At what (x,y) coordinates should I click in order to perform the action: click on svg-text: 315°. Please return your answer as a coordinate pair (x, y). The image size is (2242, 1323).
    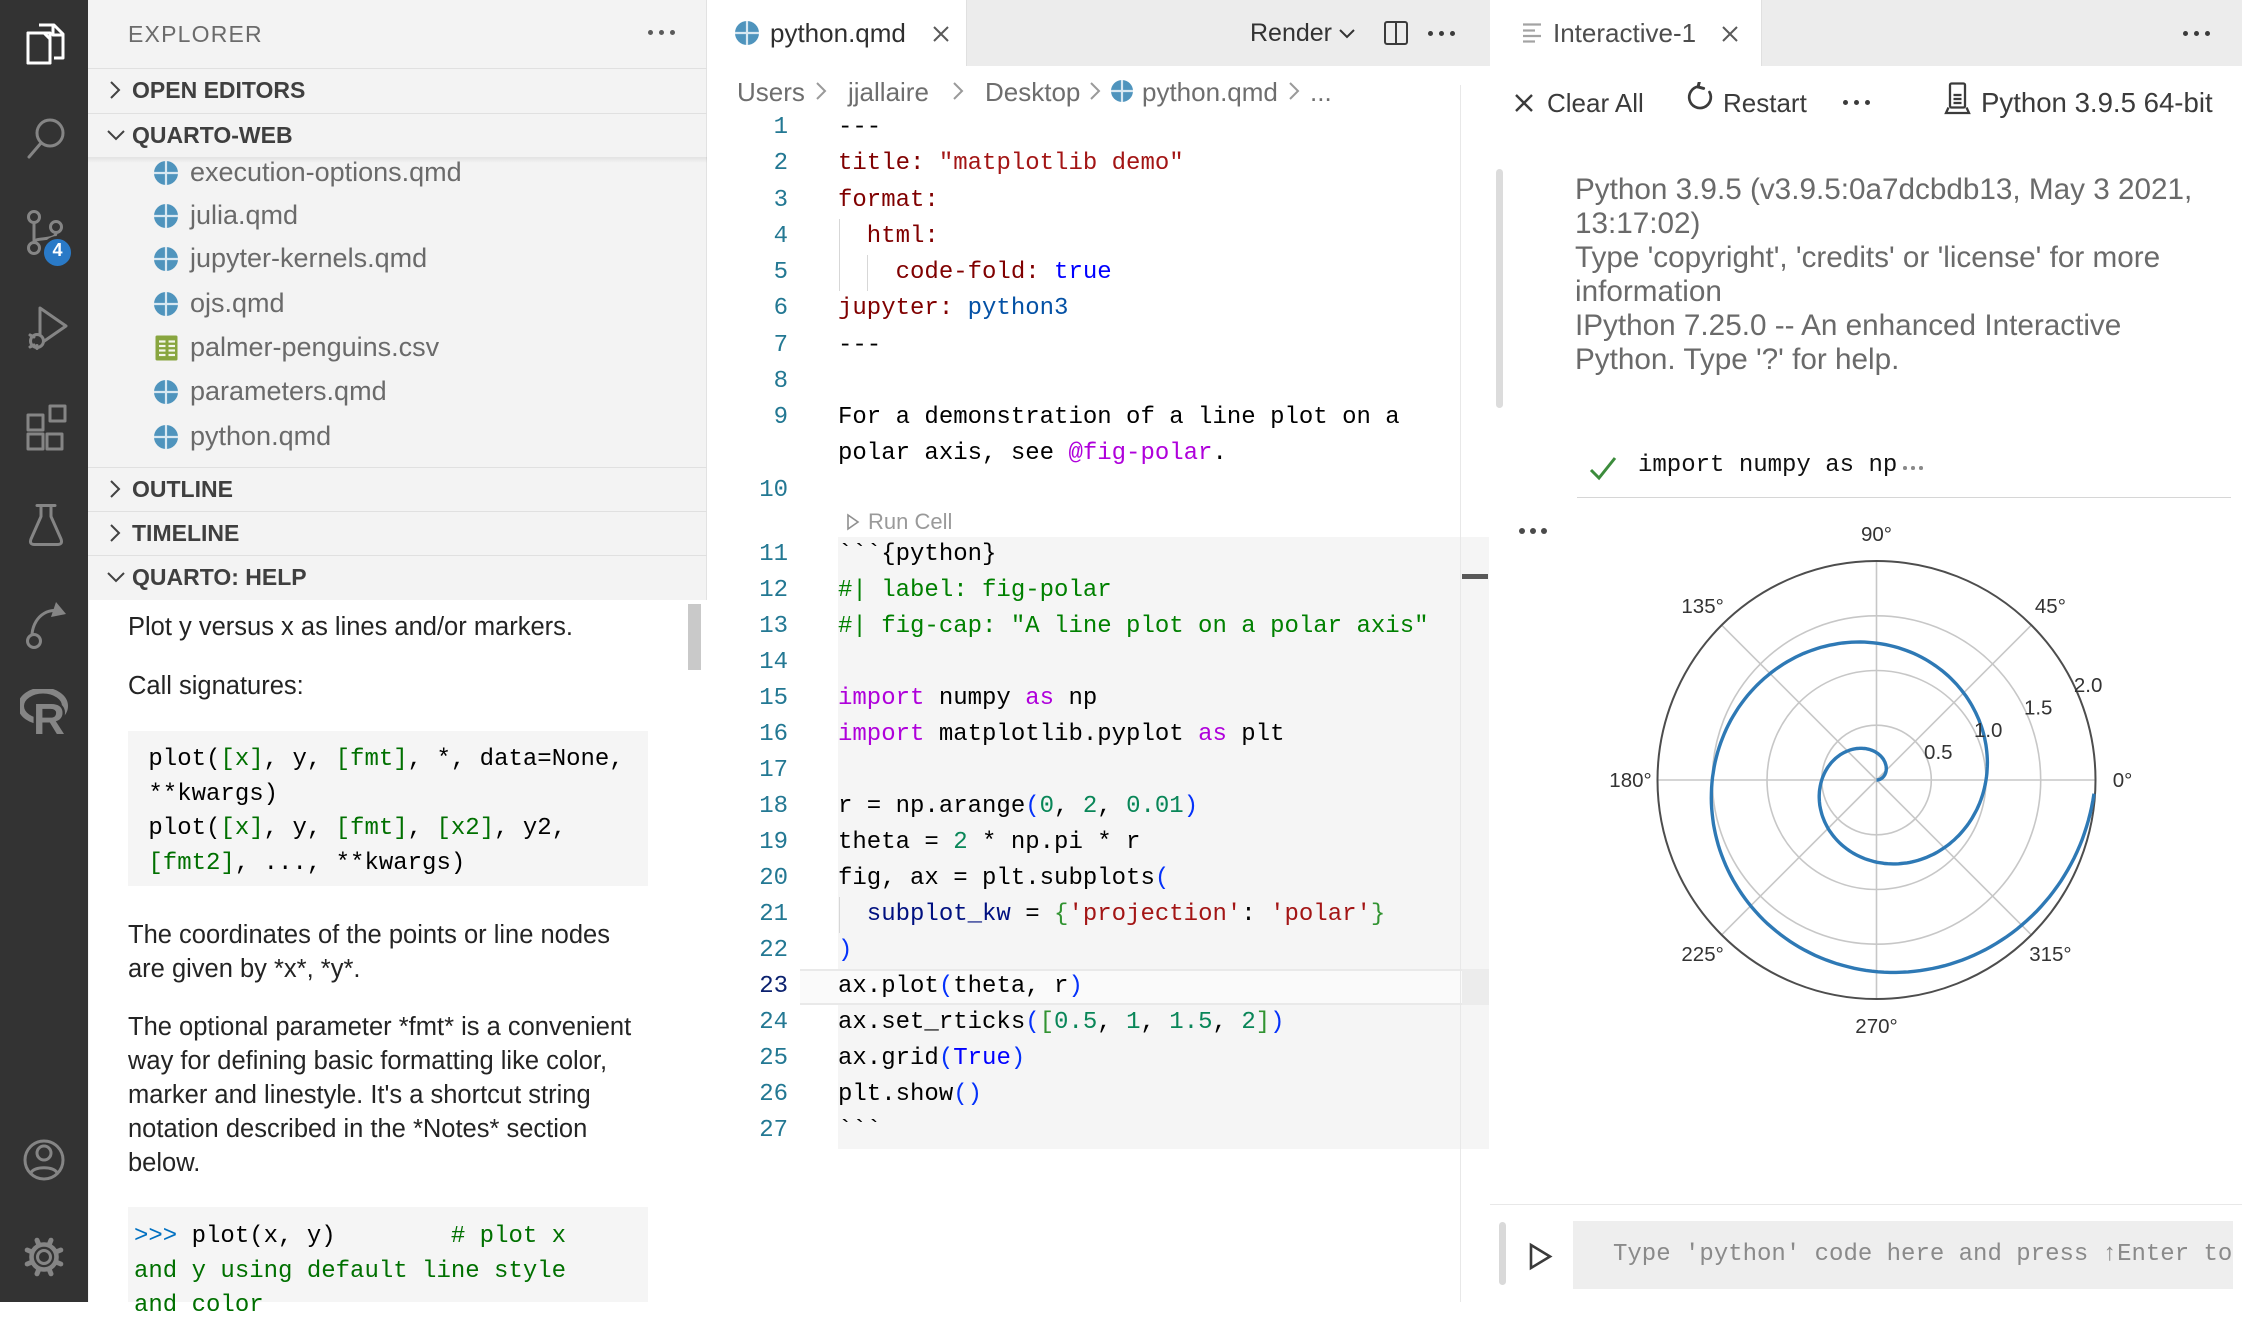
    Looking at the image, I should click on (2050, 954).